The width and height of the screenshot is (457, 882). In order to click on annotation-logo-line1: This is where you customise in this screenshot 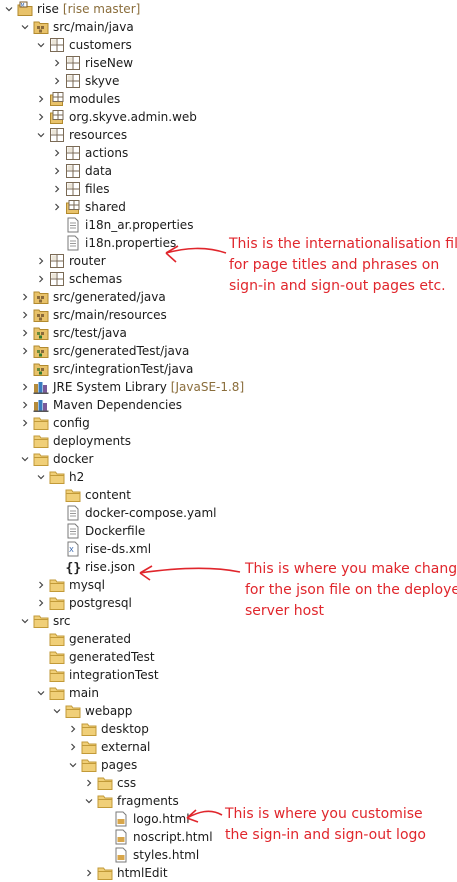, I will do `click(324, 814)`.